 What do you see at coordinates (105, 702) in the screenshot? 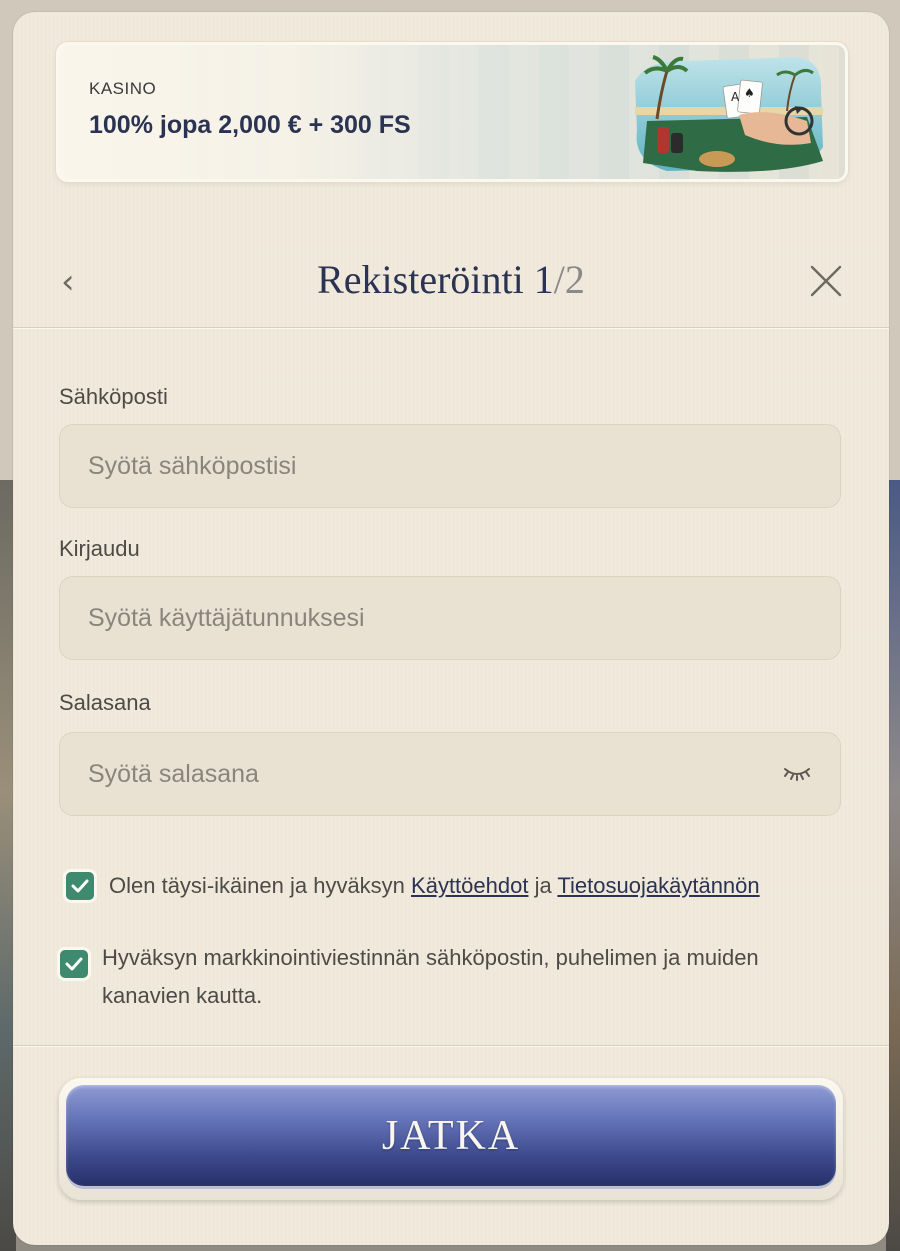
I see `password-label: Salasana` at bounding box center [105, 702].